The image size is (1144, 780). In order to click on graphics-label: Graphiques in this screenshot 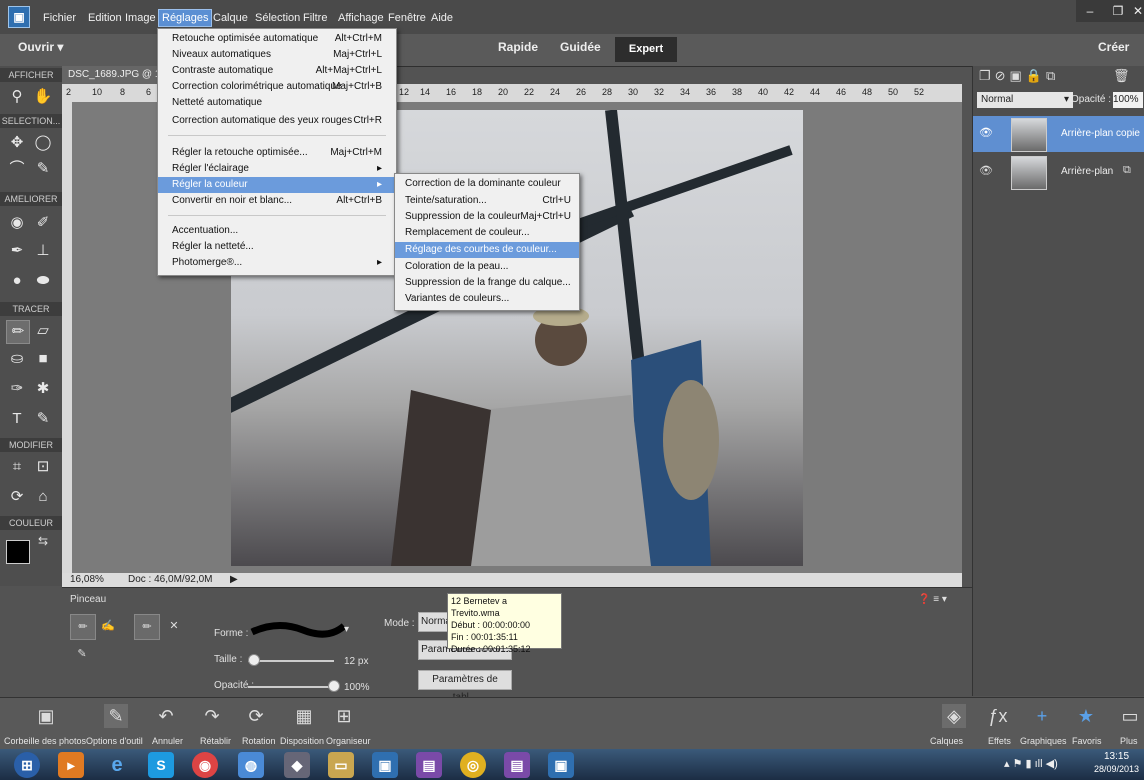, I will do `click(1043, 741)`.